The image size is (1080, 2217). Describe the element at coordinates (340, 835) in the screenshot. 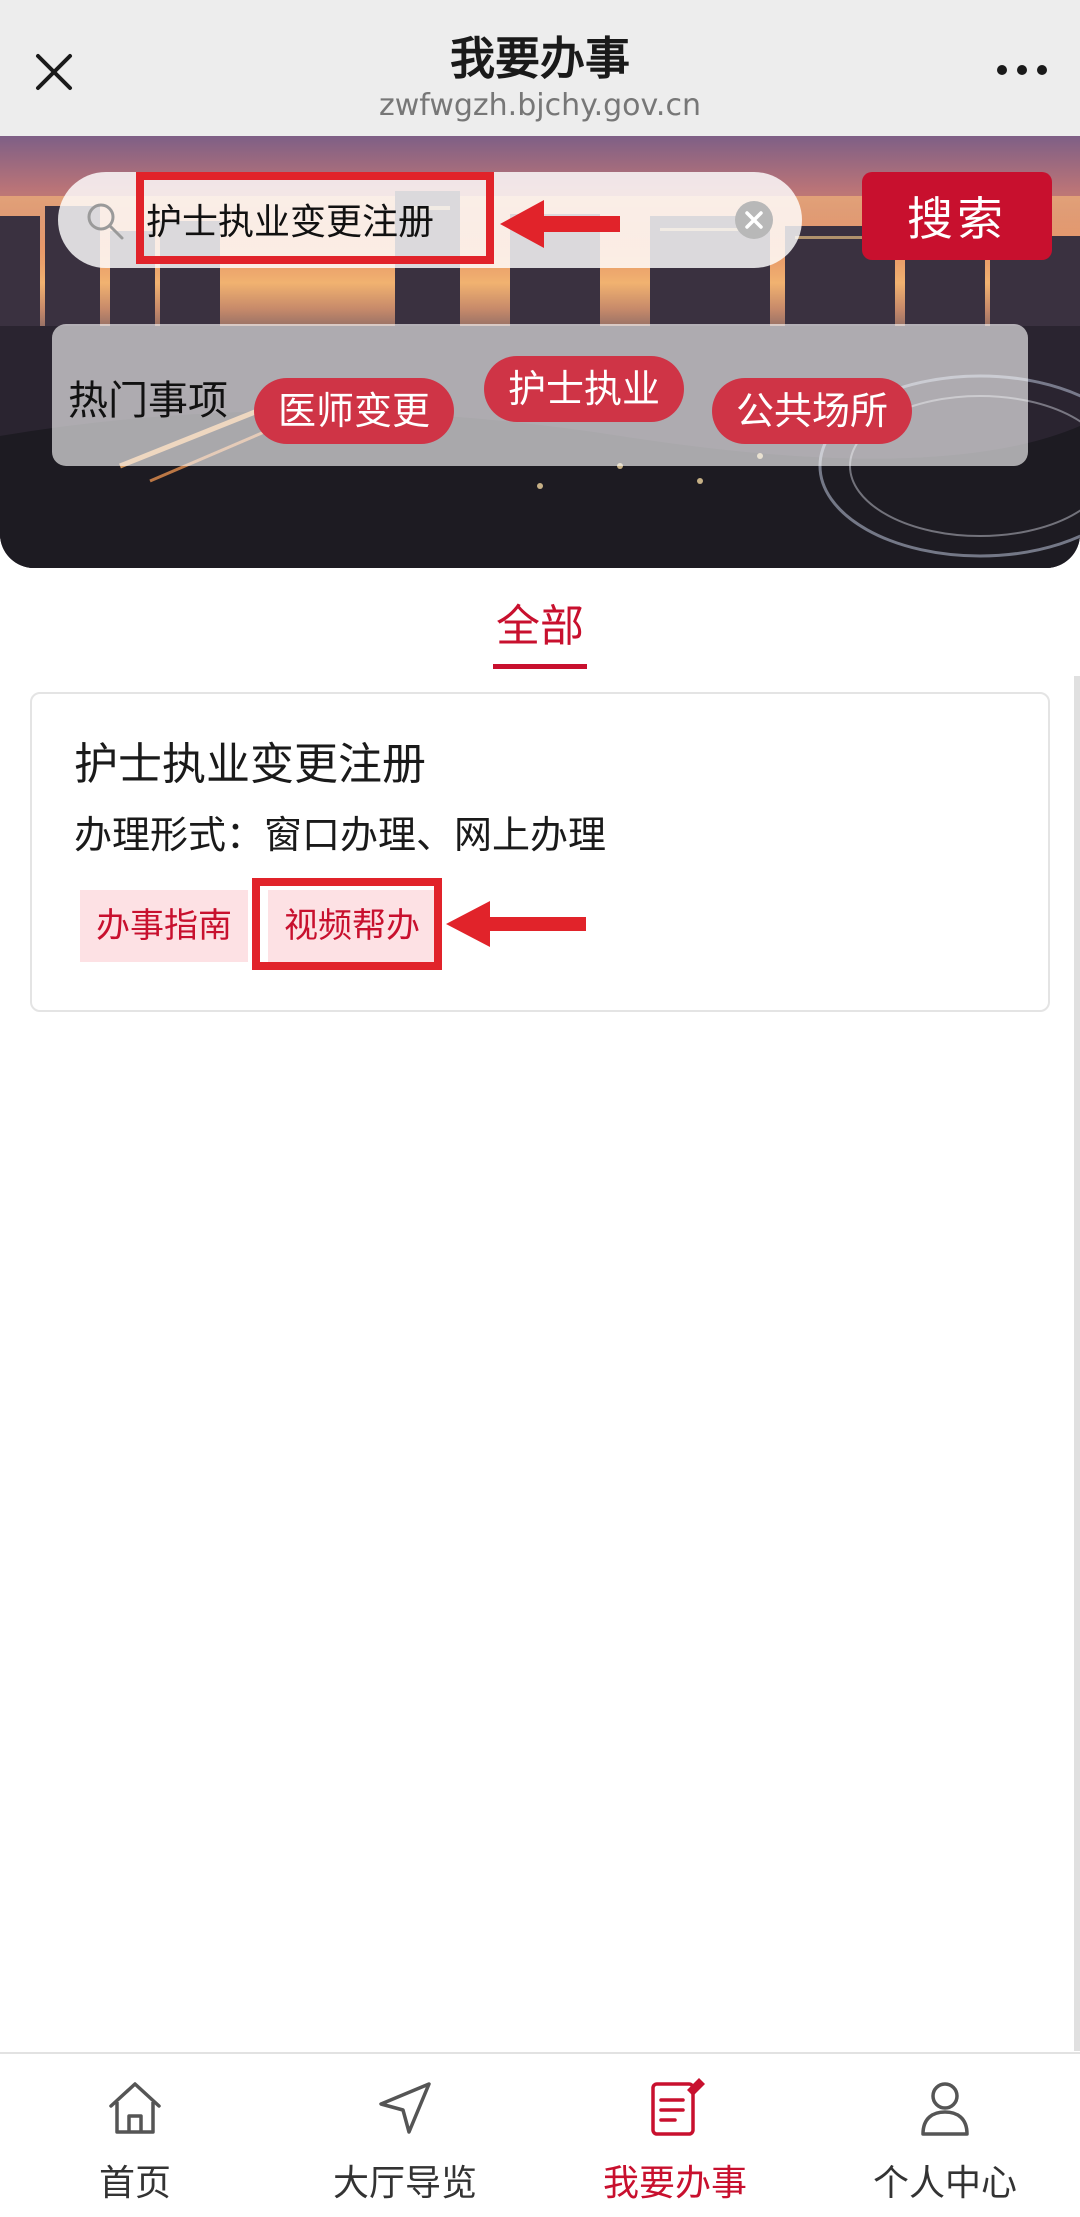

I see `result-method: 办理形式：窗口办理、网上办理` at that location.